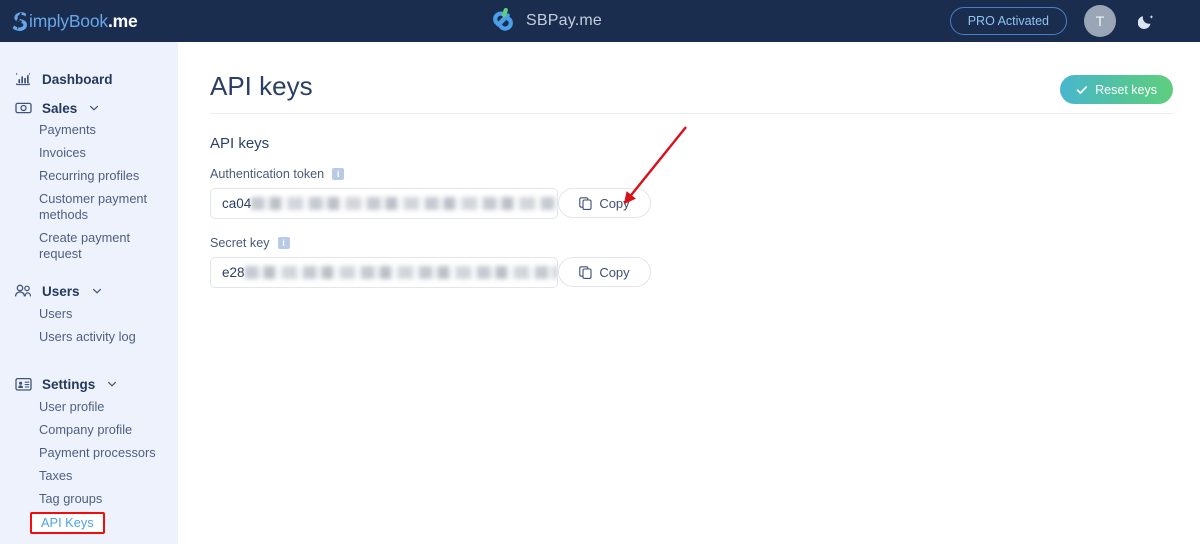 The height and width of the screenshot is (544, 1200). Describe the element at coordinates (66, 430) in the screenshot. I see `sidebar-subitem-company-profile: Company profile` at that location.